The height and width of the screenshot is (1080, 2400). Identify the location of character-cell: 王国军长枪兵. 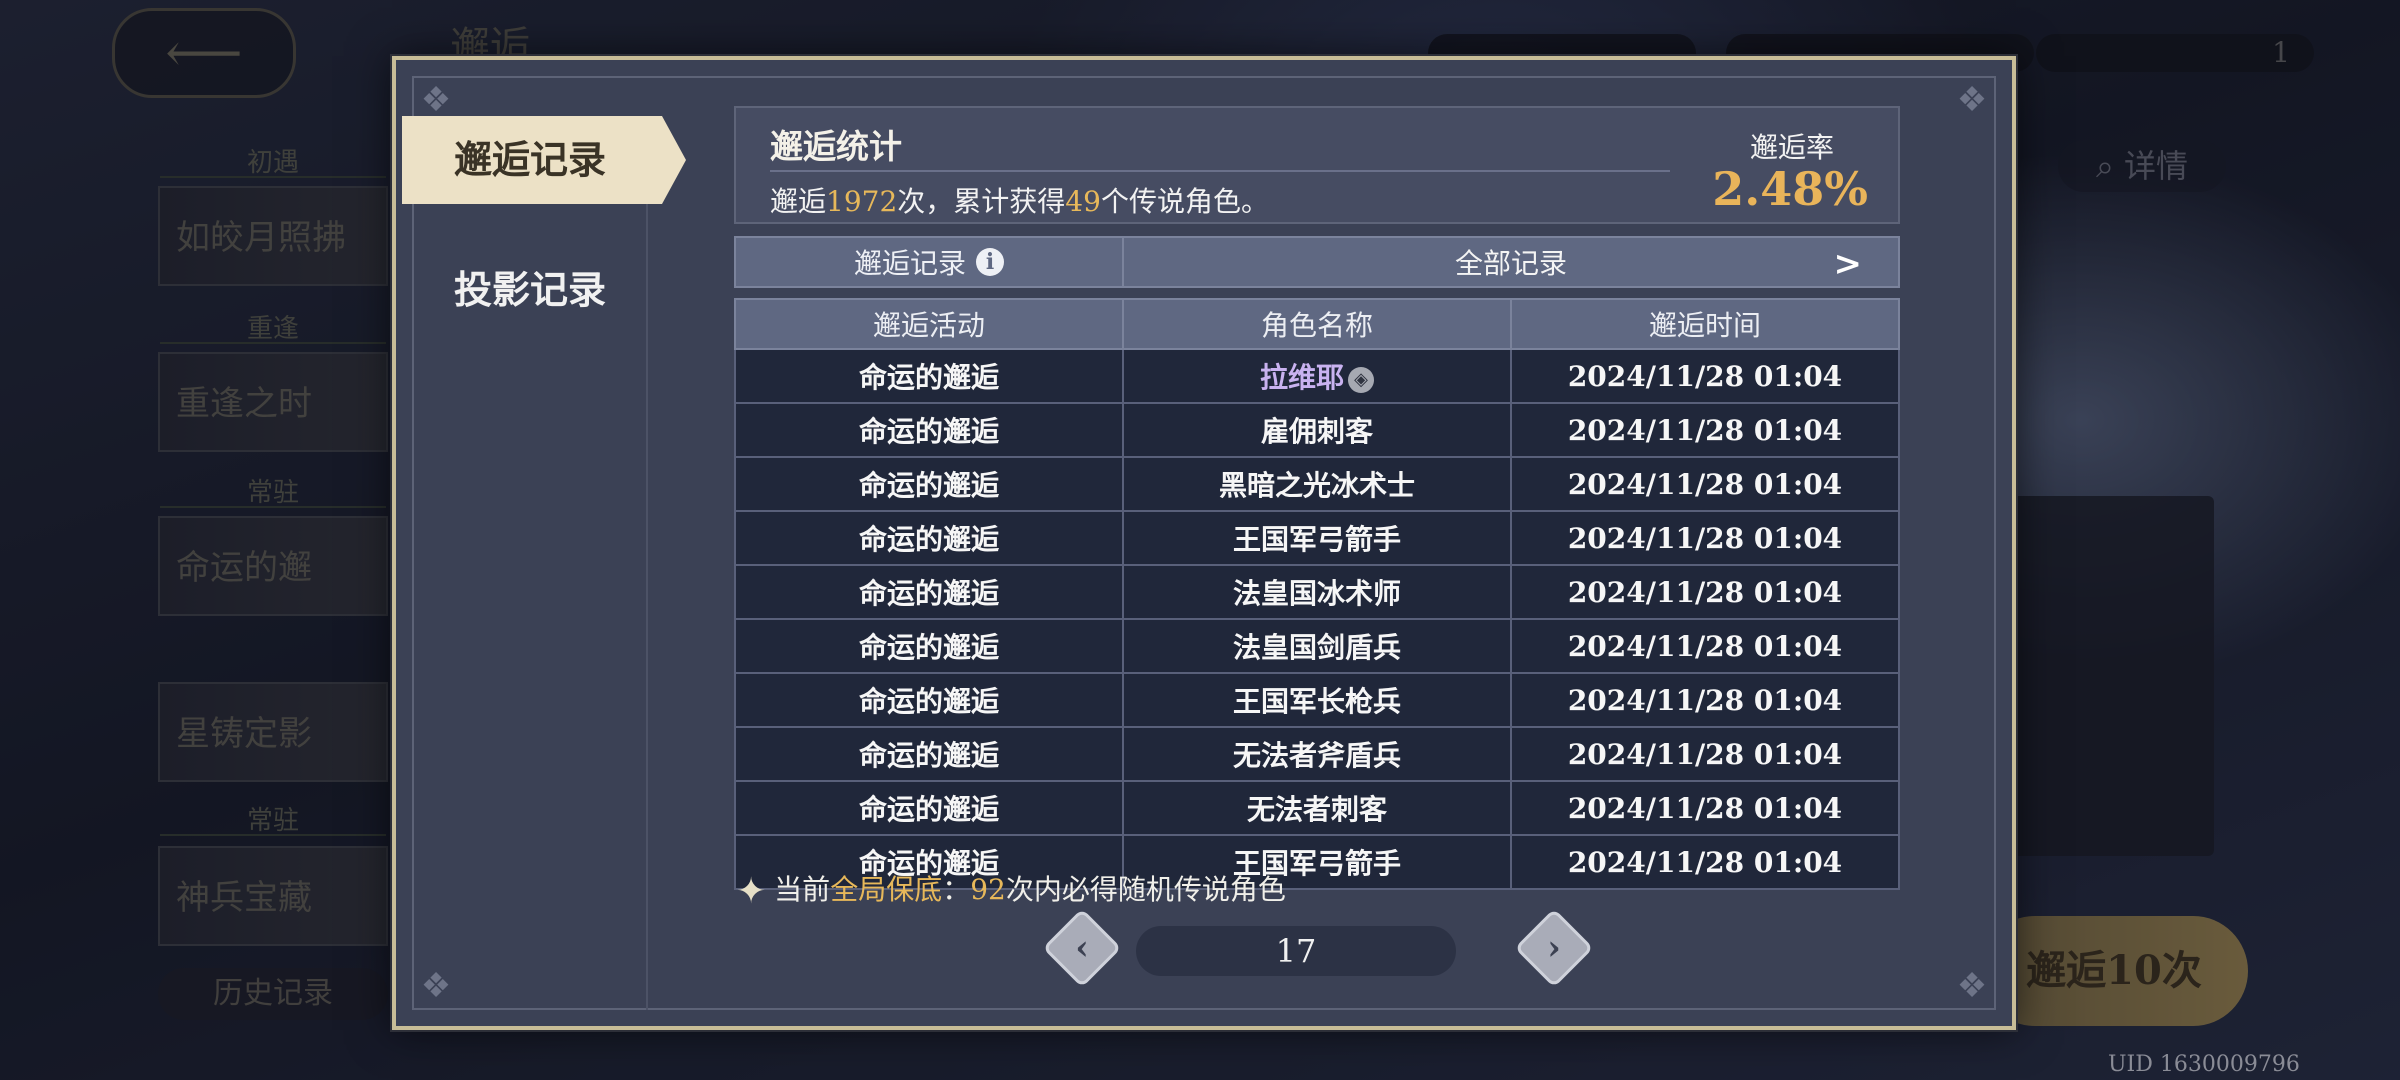
(1317, 700).